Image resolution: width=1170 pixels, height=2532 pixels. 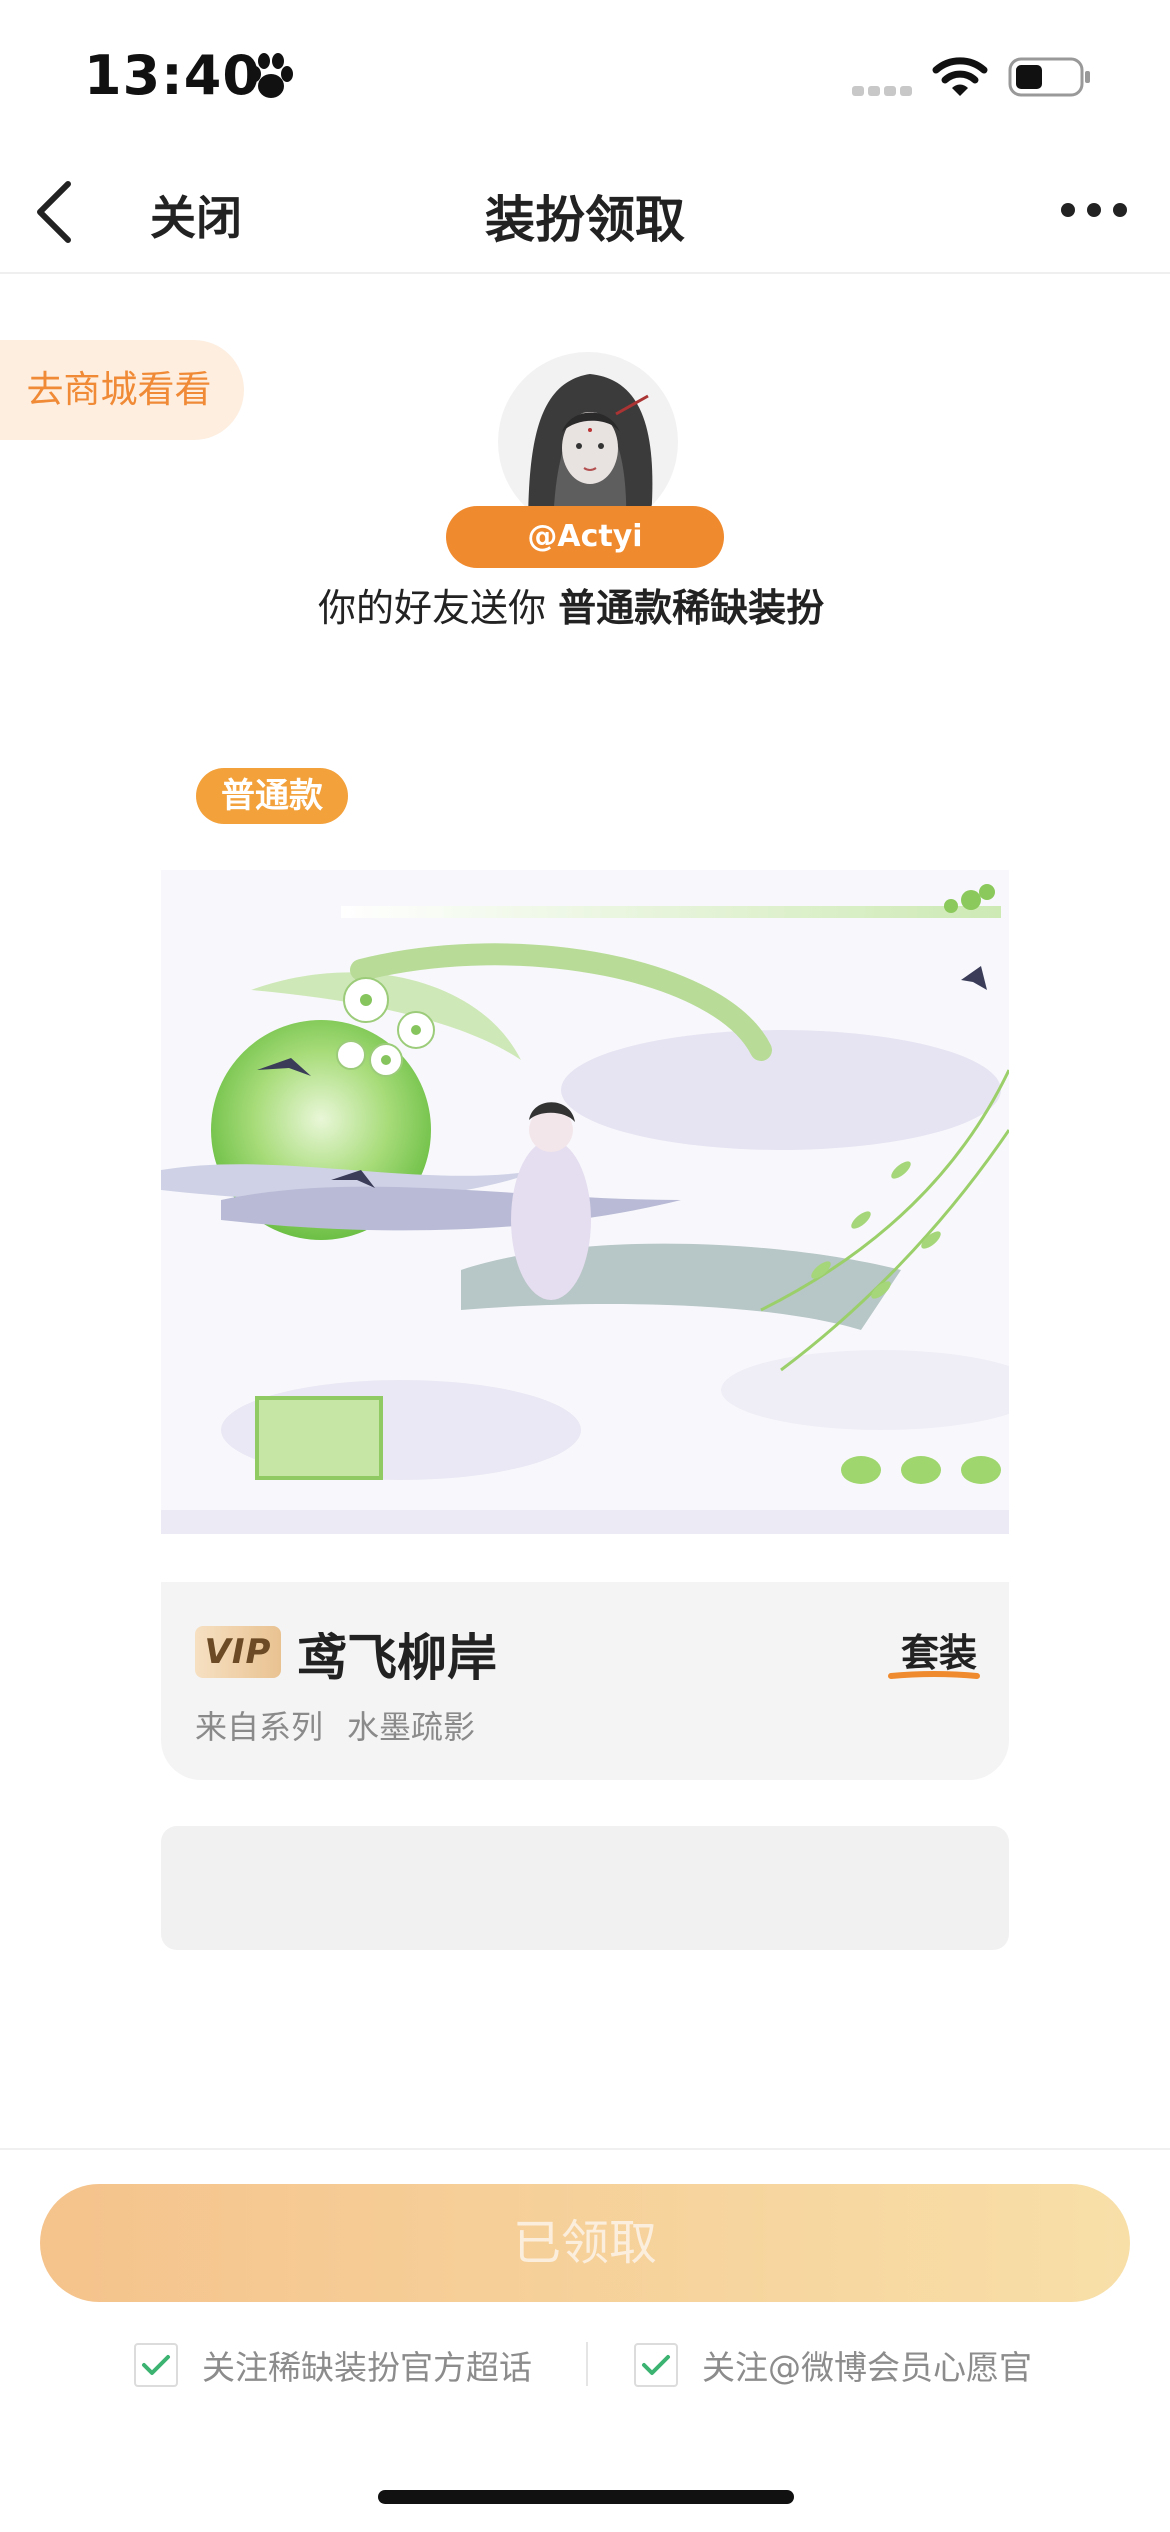 What do you see at coordinates (934, 1675) in the screenshot?
I see `item-type-underline` at bounding box center [934, 1675].